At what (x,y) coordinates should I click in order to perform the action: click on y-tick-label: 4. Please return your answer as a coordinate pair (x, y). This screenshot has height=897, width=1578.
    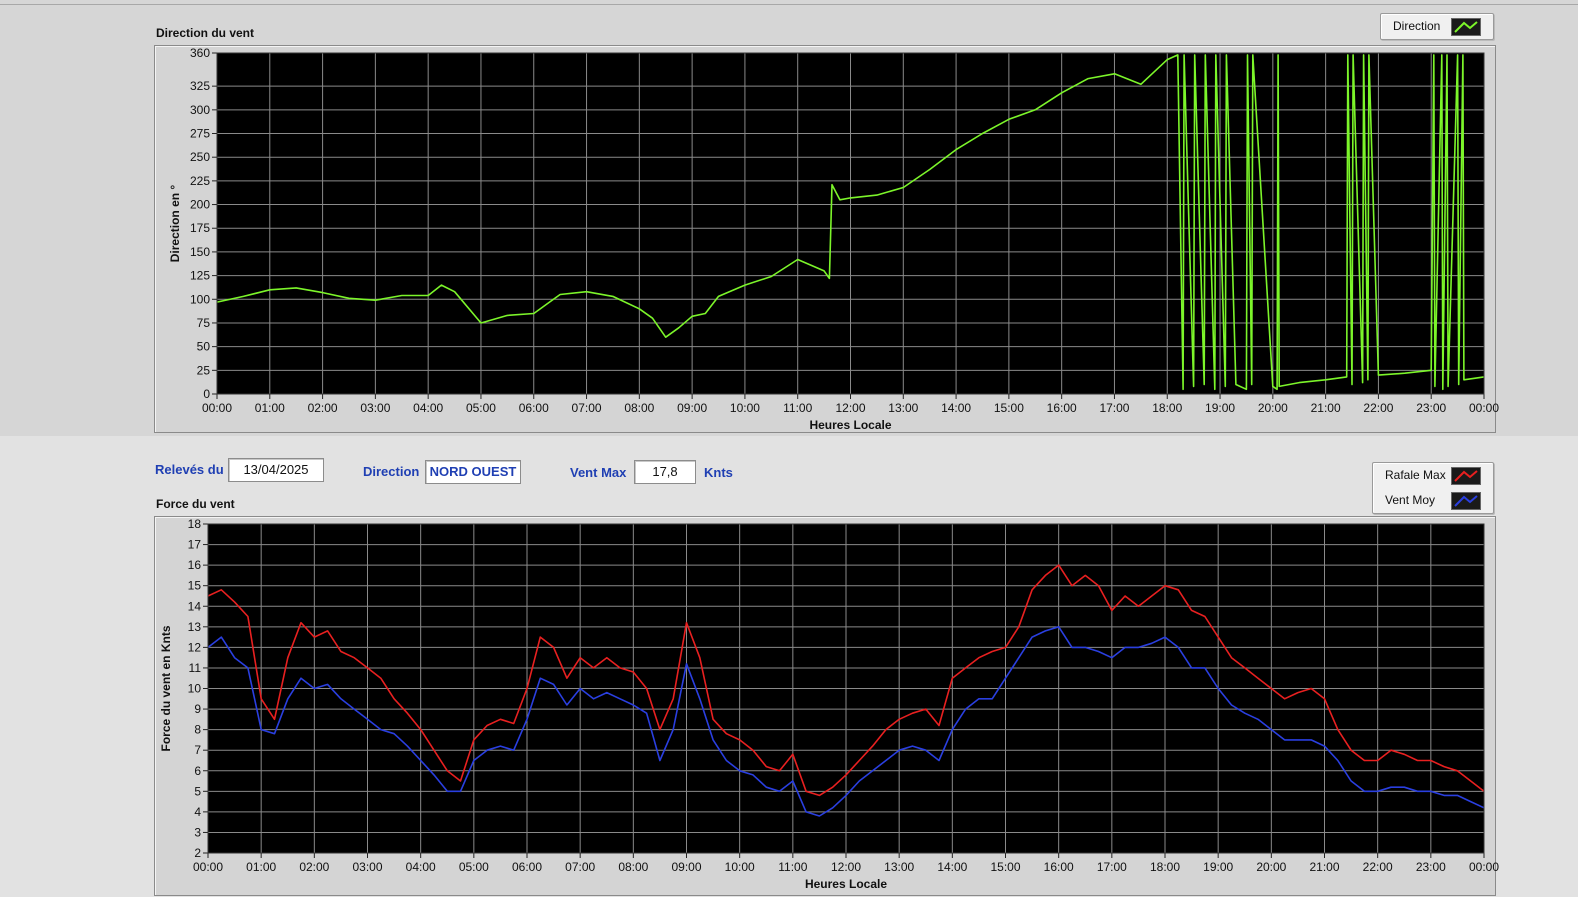
    Looking at the image, I should click on (197, 812).